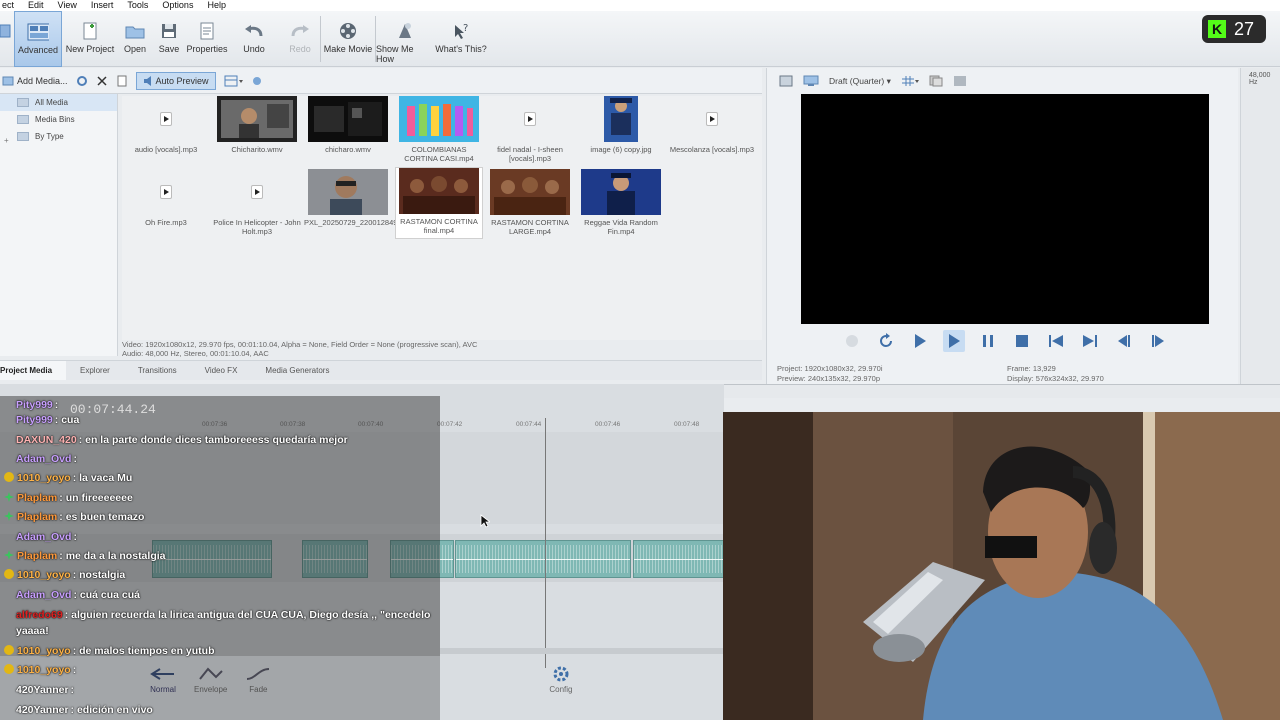 The image size is (1280, 720). Describe the element at coordinates (102, 5) in the screenshot. I see `menu-item: Insert` at that location.